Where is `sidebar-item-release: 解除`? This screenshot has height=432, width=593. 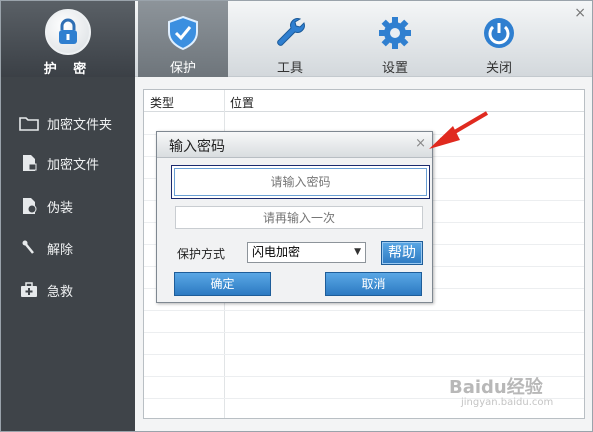
sidebar-item-release: 解除 is located at coordinates (68, 248).